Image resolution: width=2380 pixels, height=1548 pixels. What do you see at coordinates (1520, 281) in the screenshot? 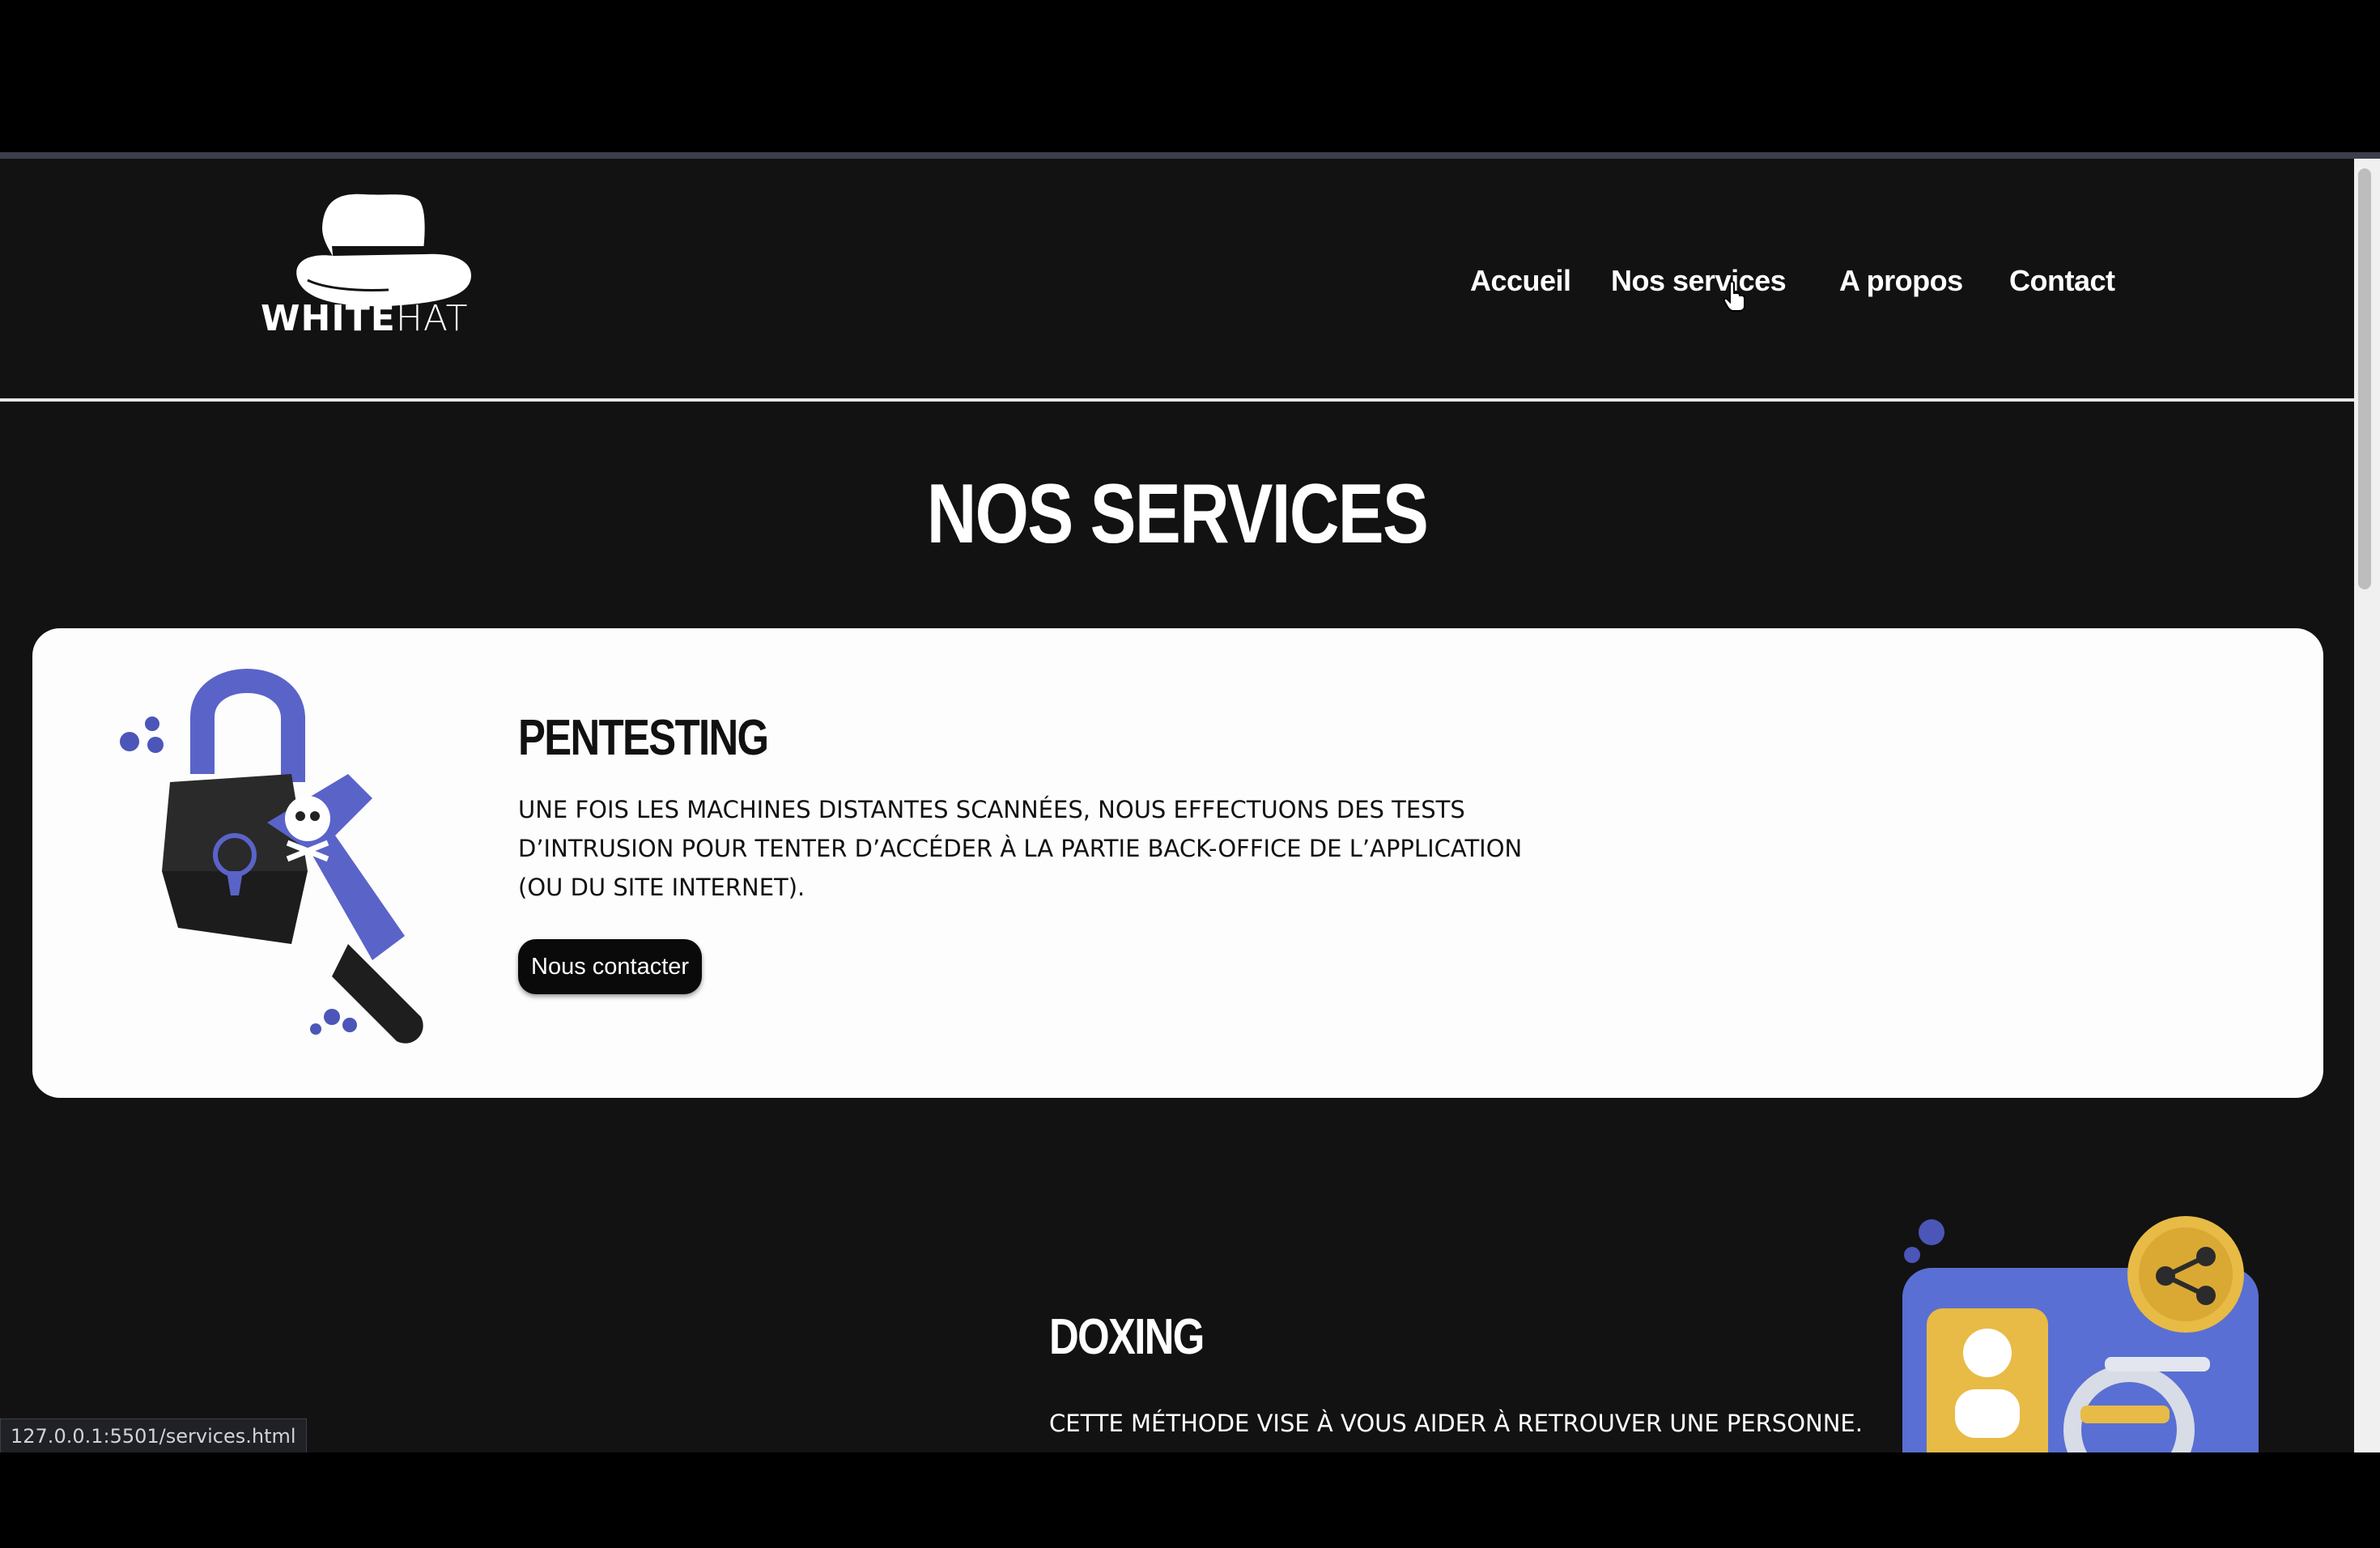
I see `nav-accueil: Accueil` at bounding box center [1520, 281].